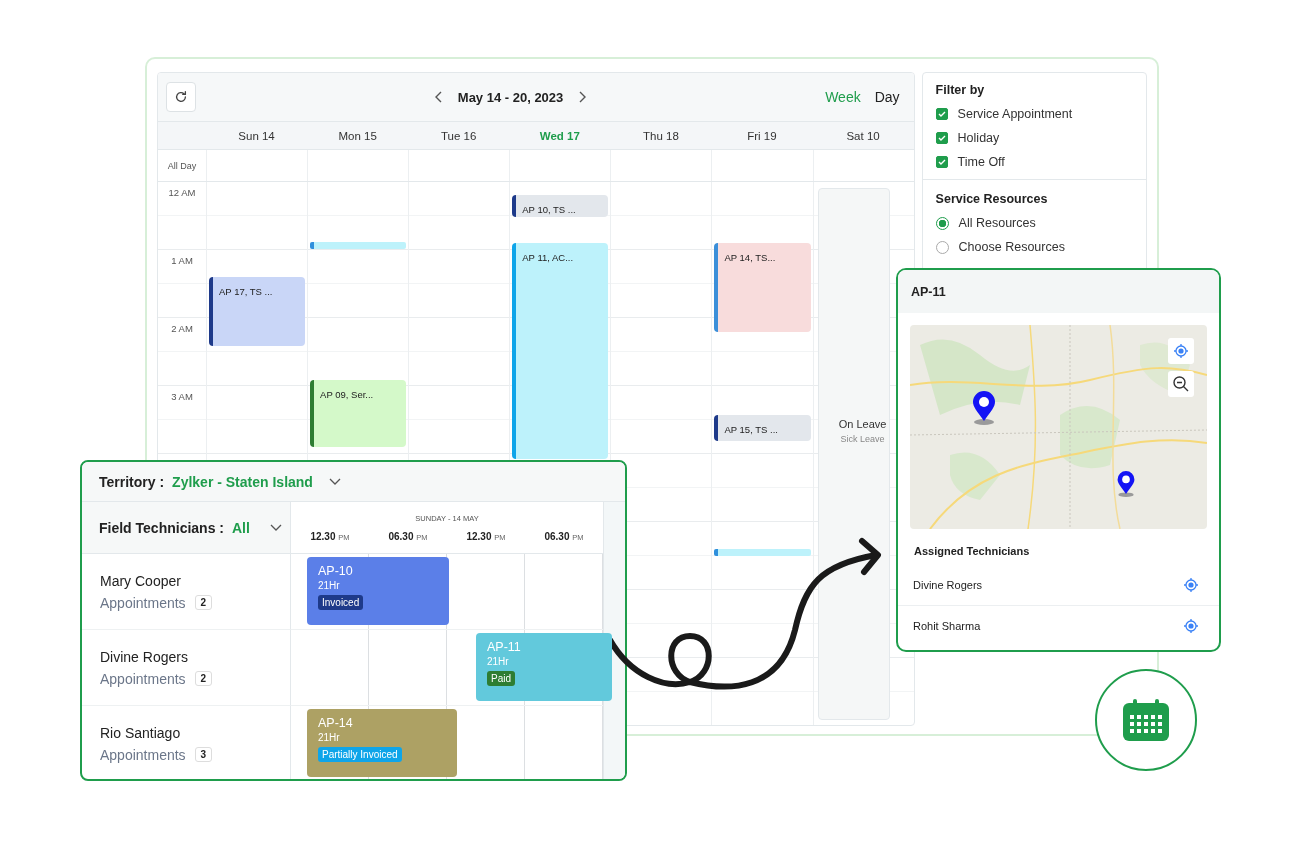 The height and width of the screenshot is (867, 1300). I want to click on day-header: Mon 15, so click(357, 135).